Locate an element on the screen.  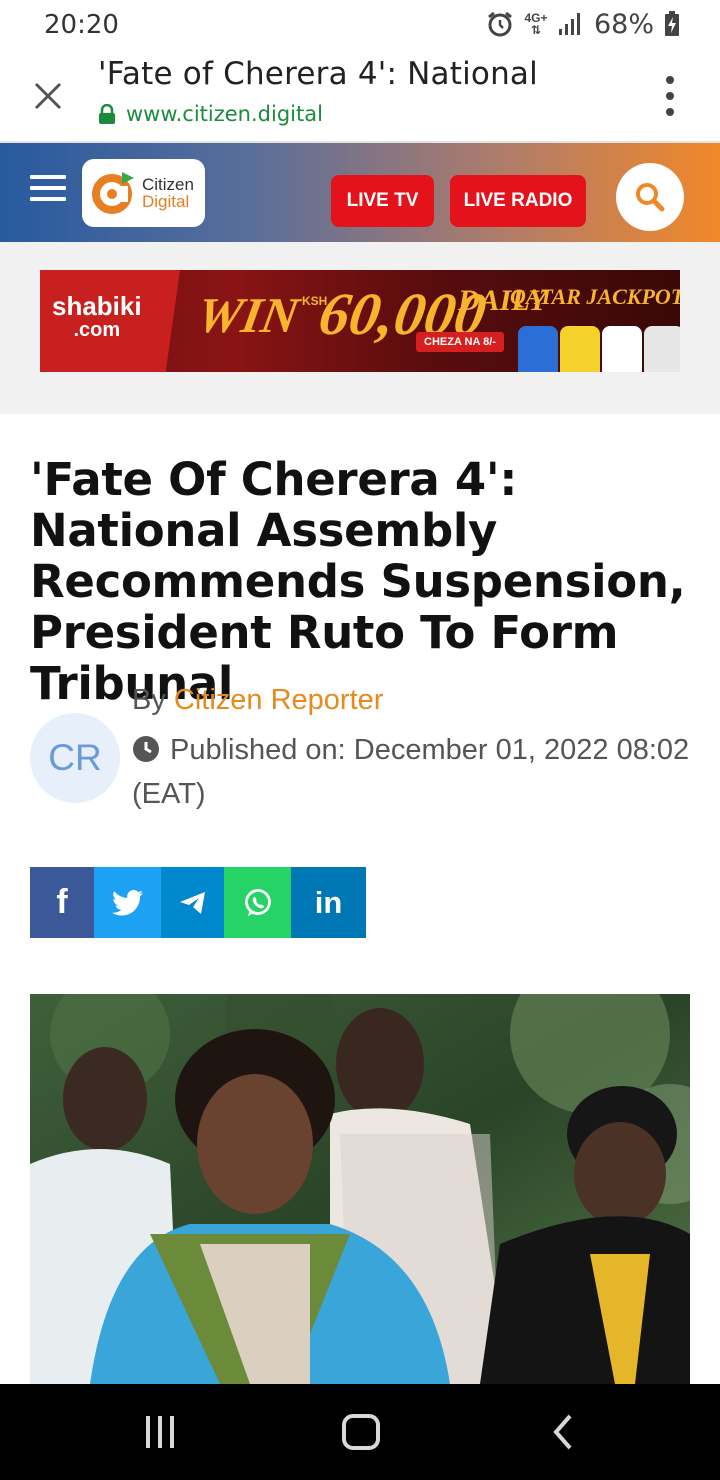
system-nav-bar is located at coordinates (360, 1432).